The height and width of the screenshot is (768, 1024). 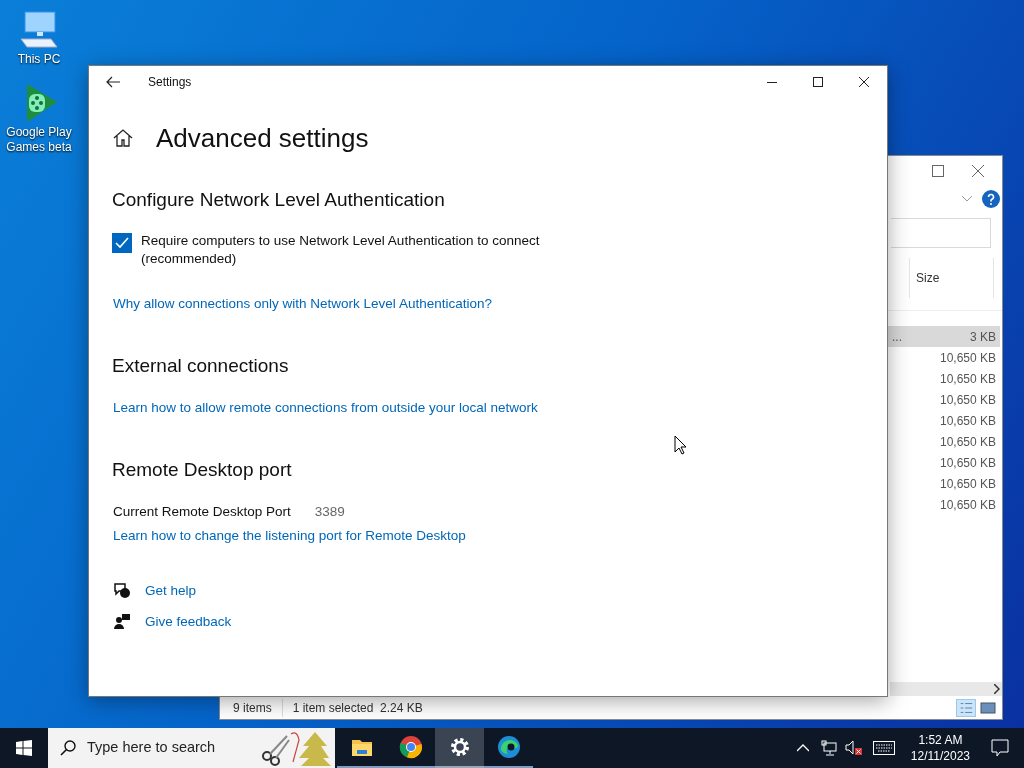 What do you see at coordinates (123, 138) in the screenshot?
I see `home-icon` at bounding box center [123, 138].